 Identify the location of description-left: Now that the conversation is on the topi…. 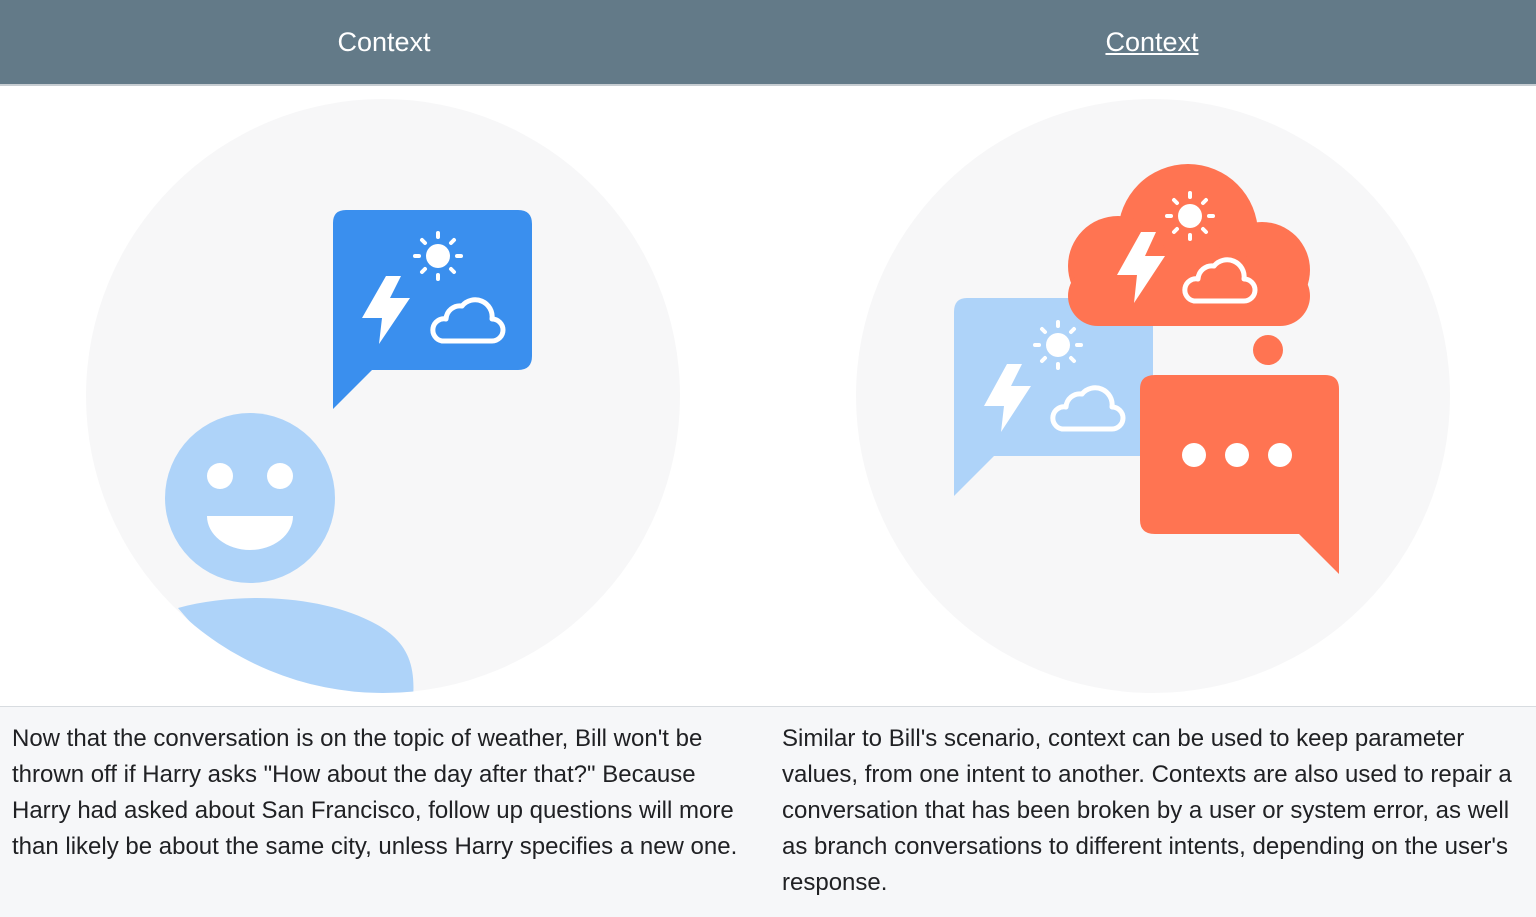
(375, 792).